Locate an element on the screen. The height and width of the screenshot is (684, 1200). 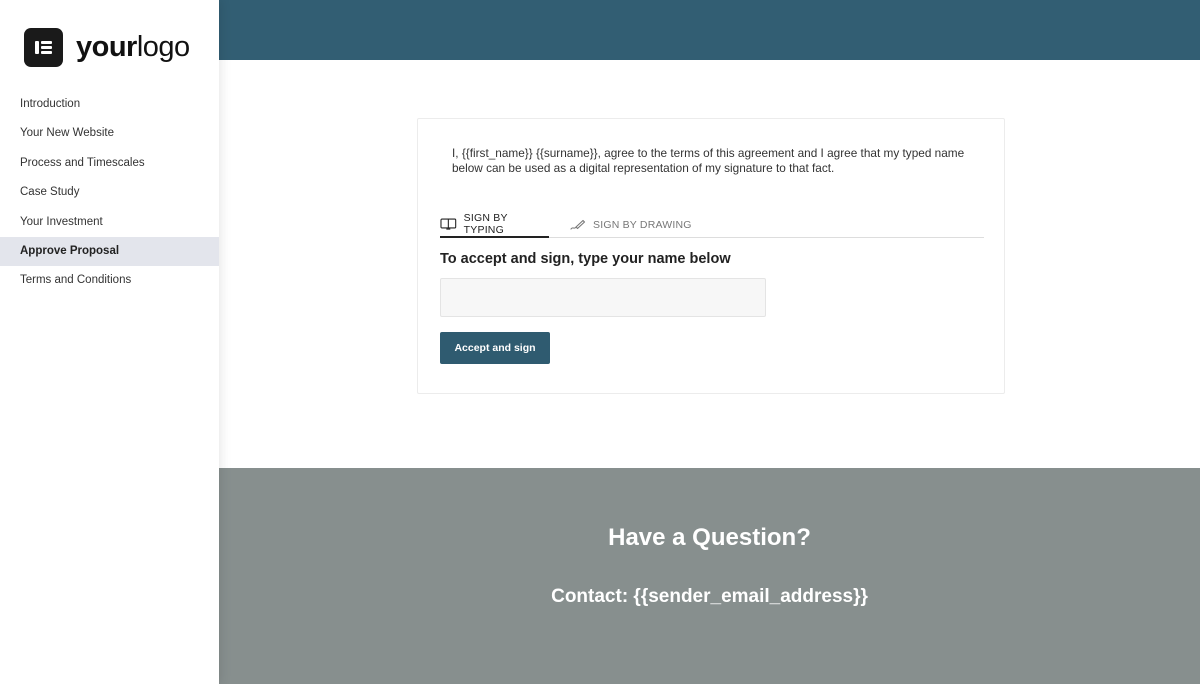
sidebar-item-your-new-website: Your New Website is located at coordinates (109, 133).